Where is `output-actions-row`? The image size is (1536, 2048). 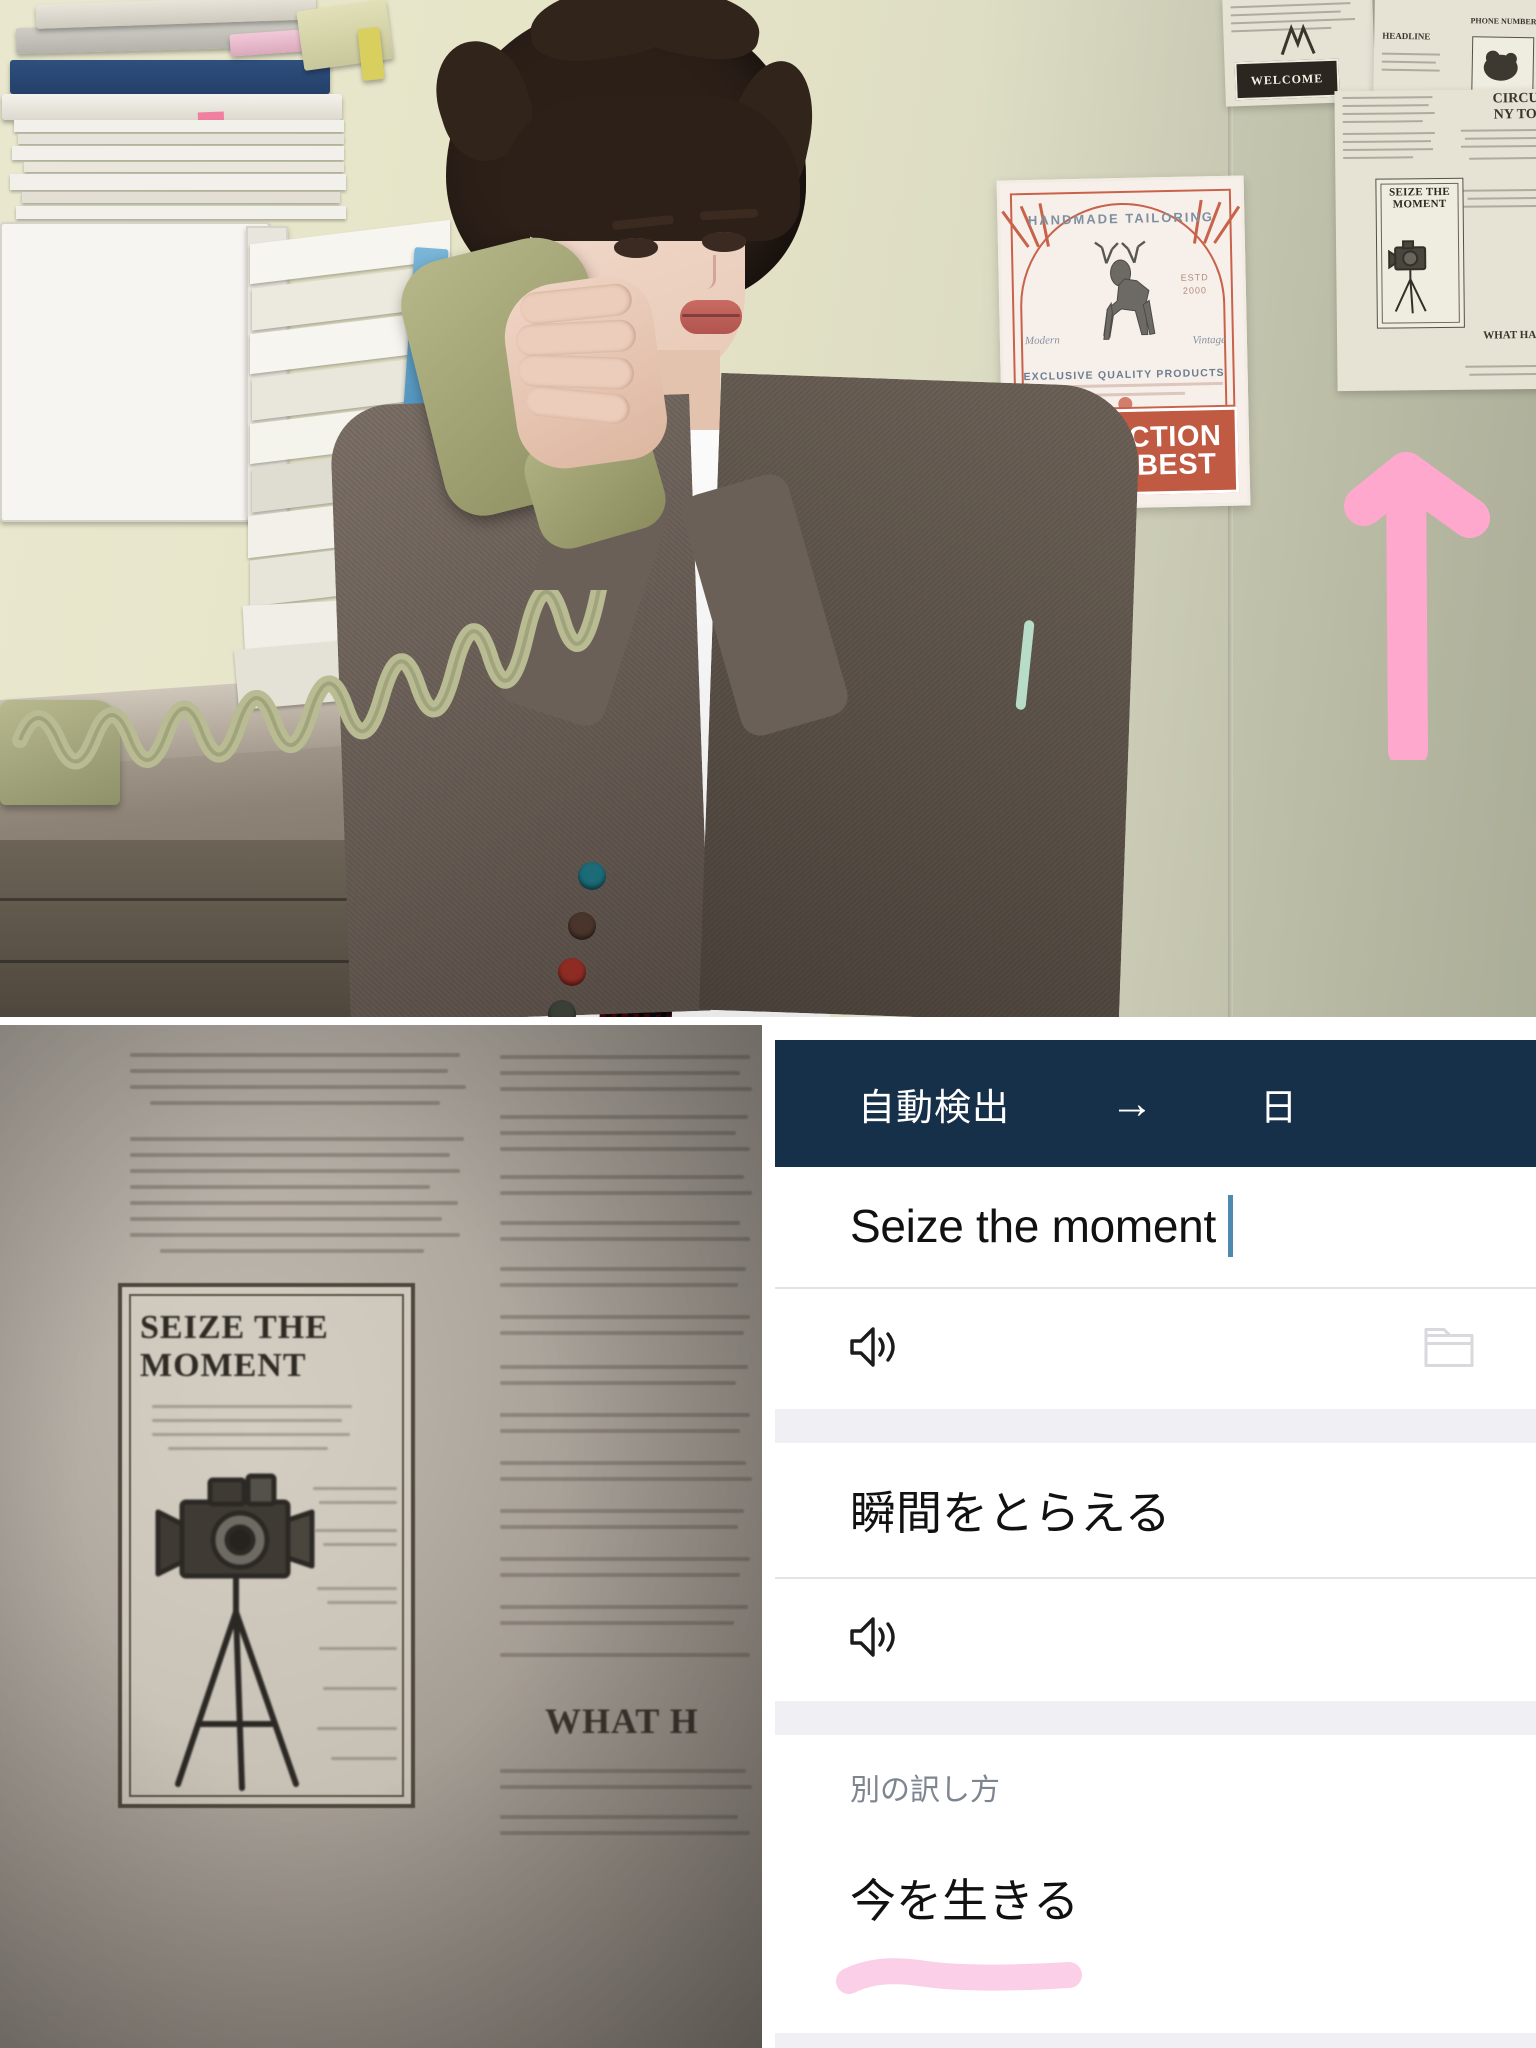
output-actions-row is located at coordinates (1155, 1639).